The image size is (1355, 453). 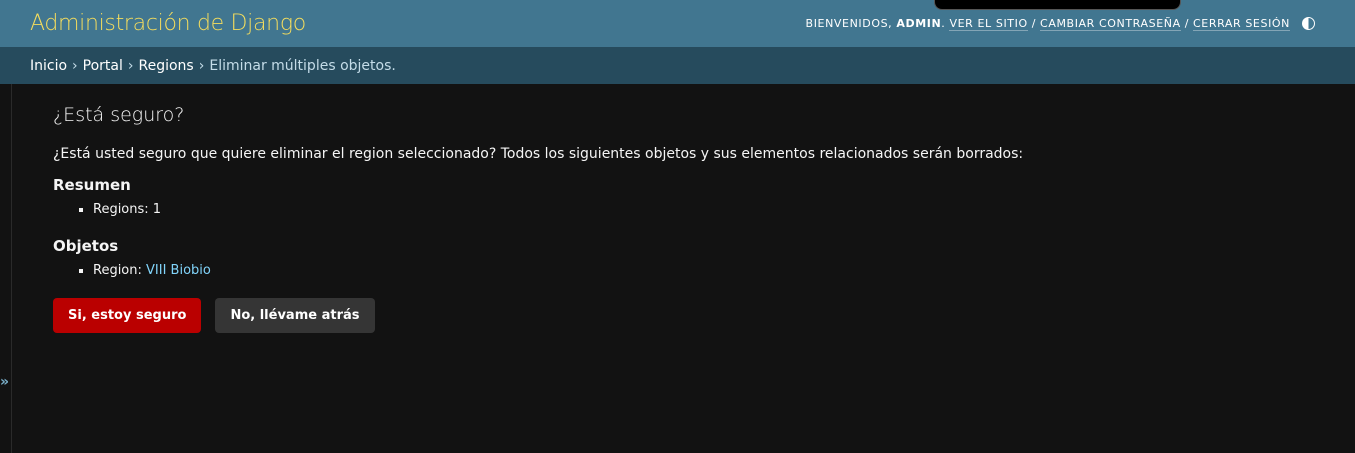 I want to click on objects-heading: Objetos, so click(x=86, y=246).